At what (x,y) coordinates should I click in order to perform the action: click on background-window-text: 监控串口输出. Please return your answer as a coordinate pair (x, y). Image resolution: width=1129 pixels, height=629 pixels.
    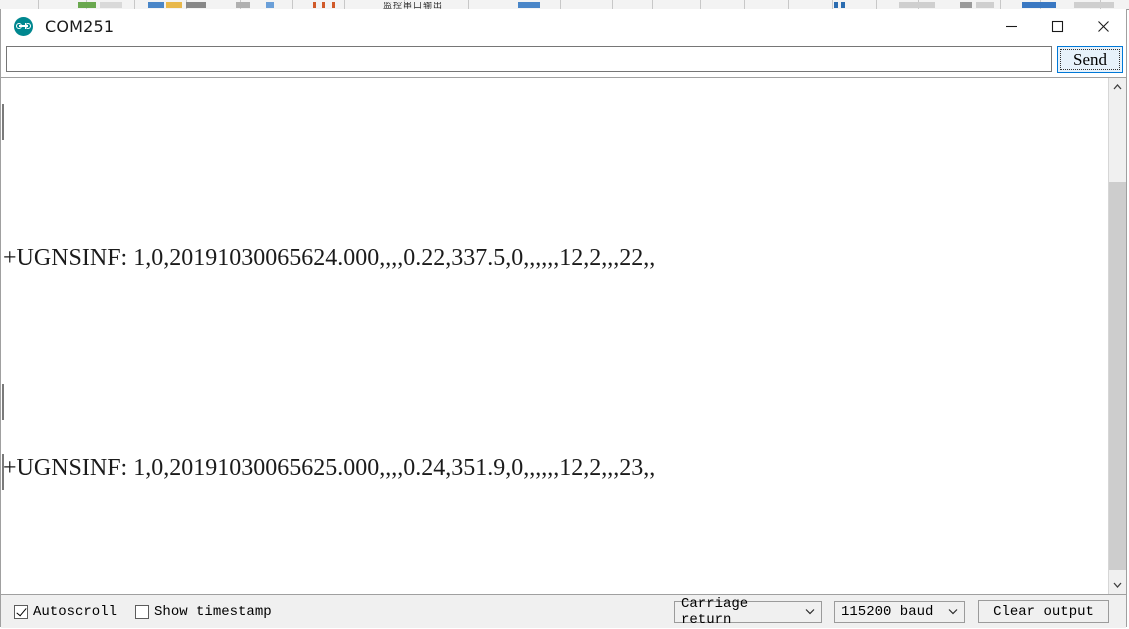
    Looking at the image, I should click on (413, 5).